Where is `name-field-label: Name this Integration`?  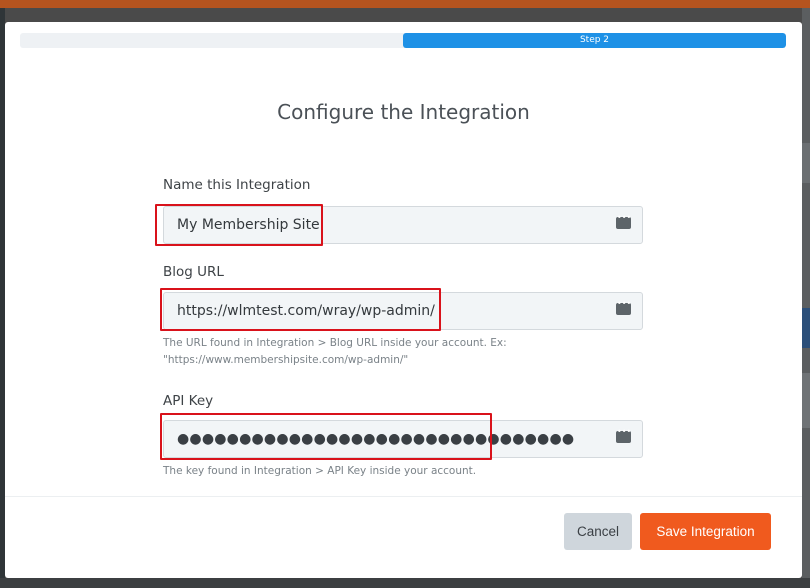 name-field-label: Name this Integration is located at coordinates (237, 185).